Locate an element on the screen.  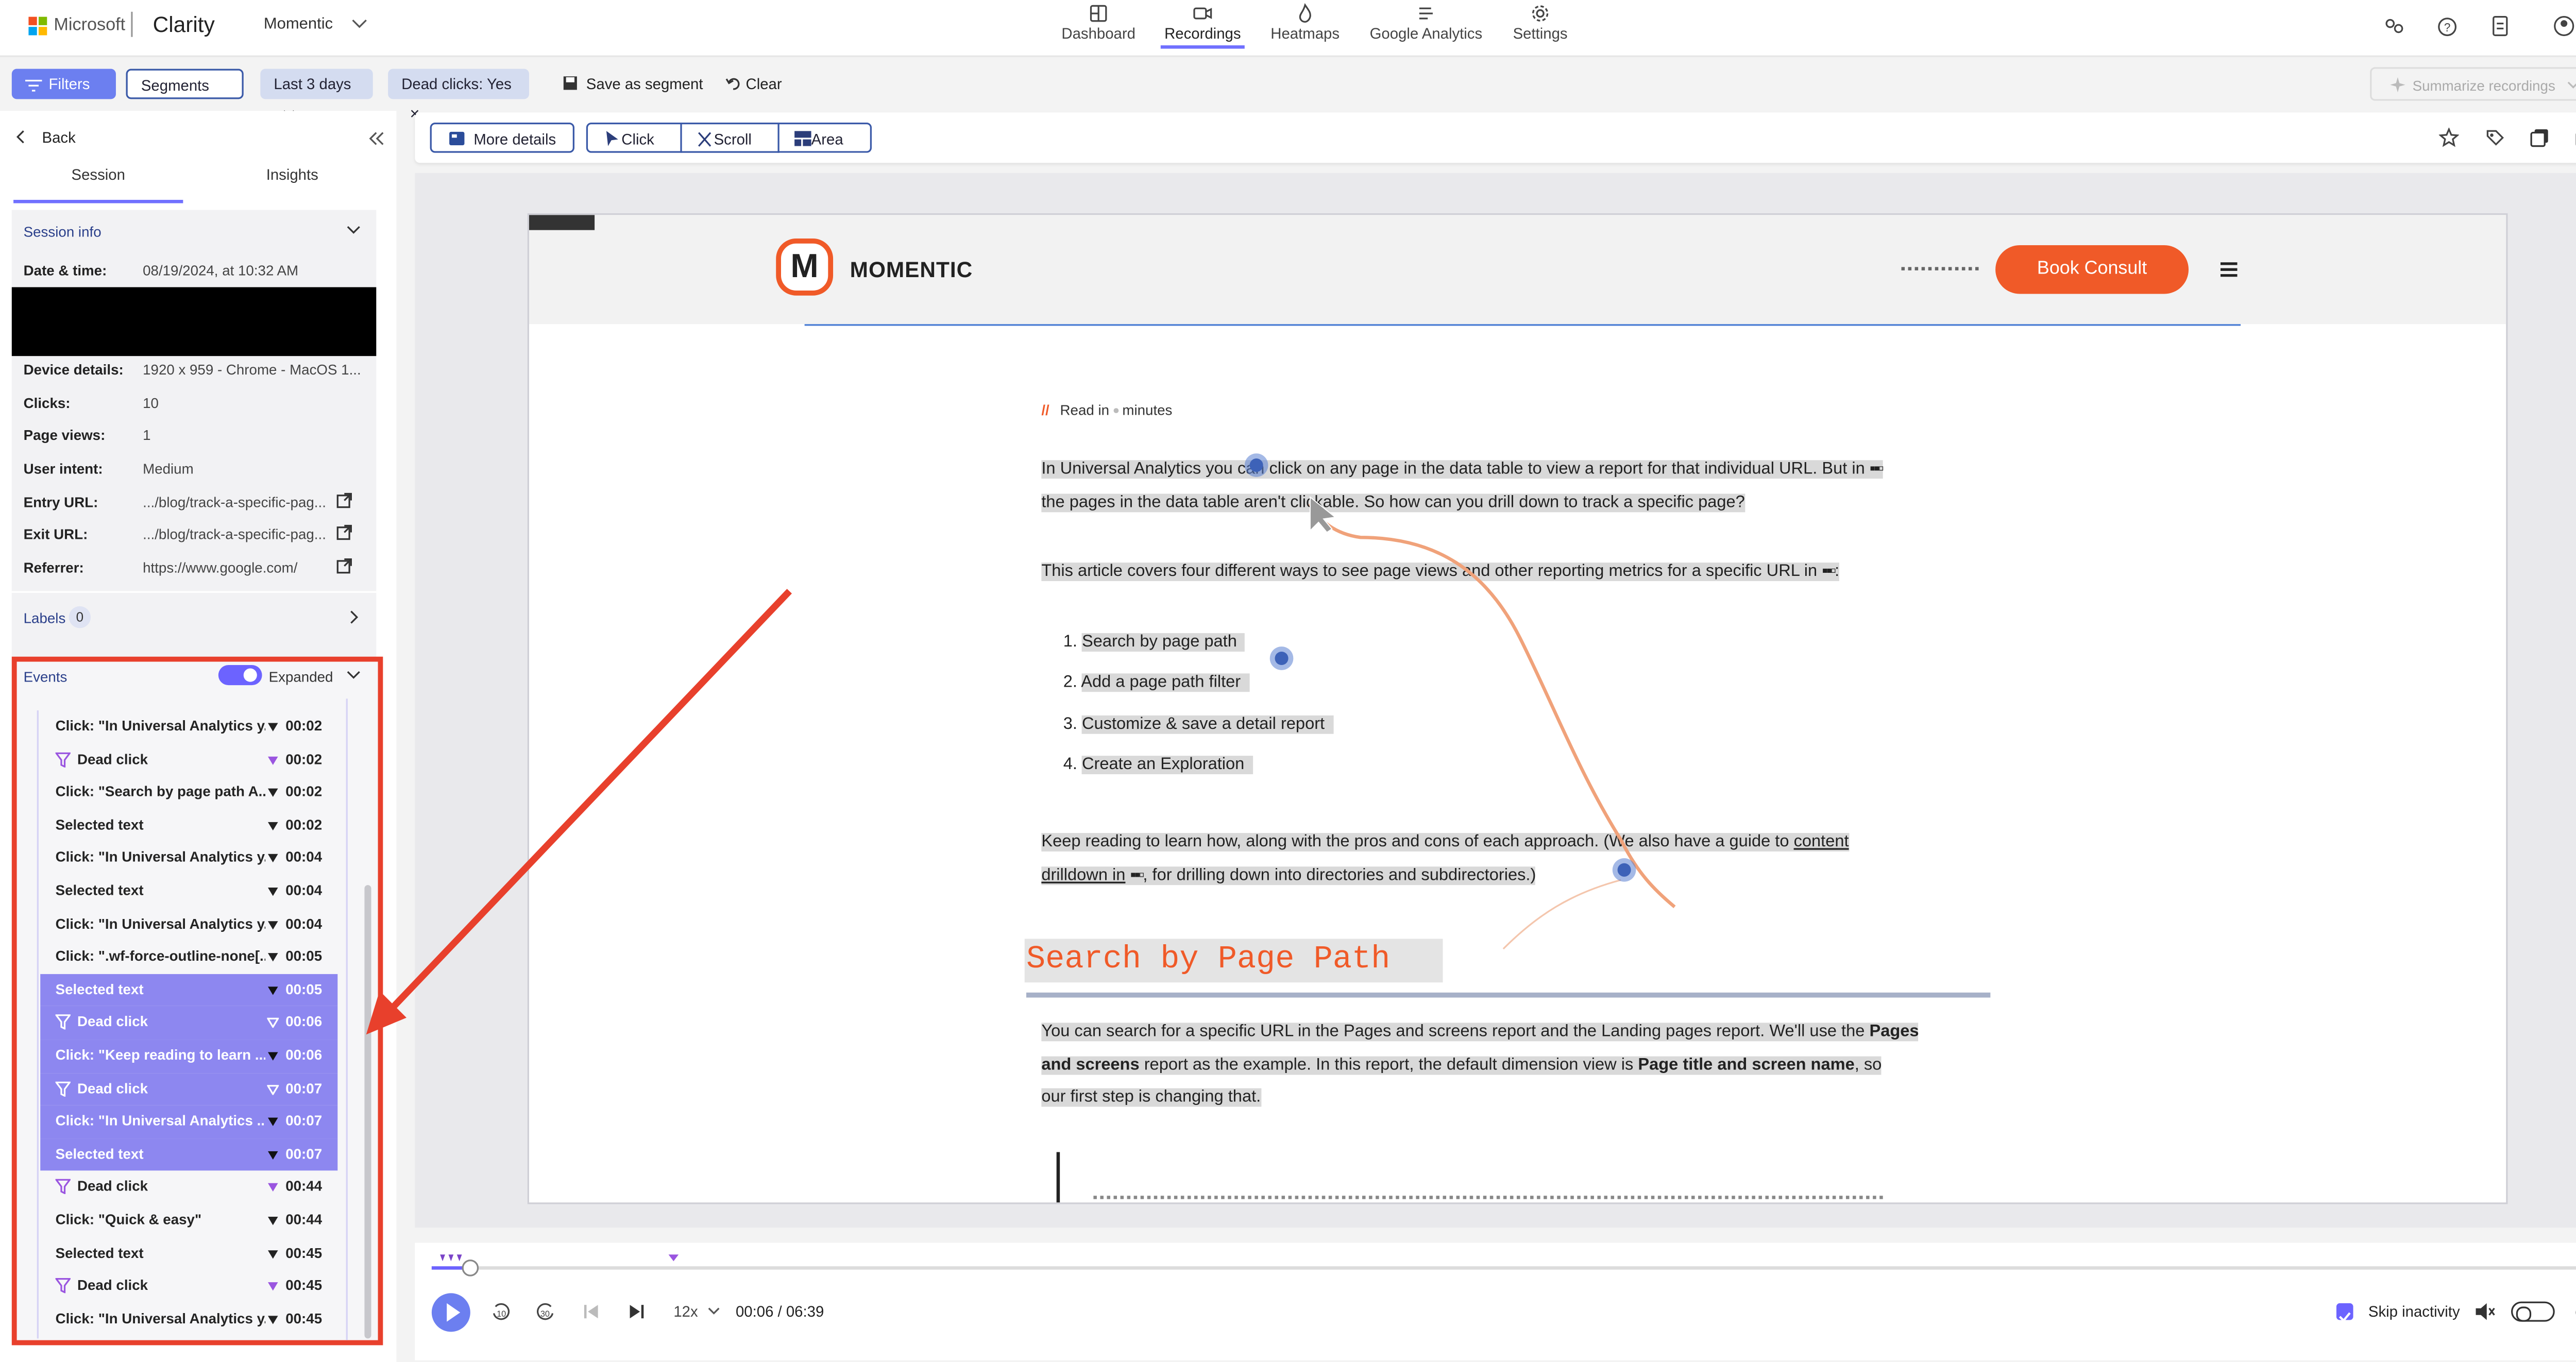
mute-icon is located at coordinates (2485, 1312).